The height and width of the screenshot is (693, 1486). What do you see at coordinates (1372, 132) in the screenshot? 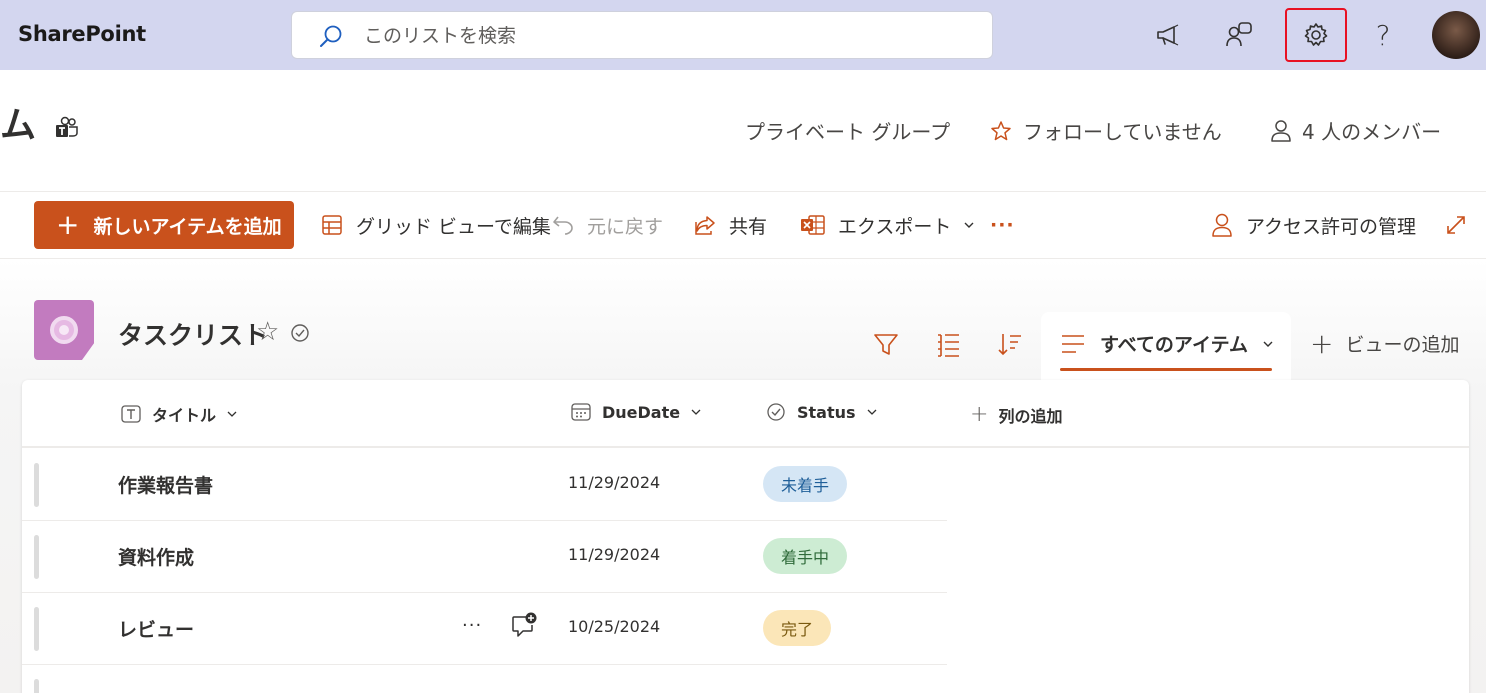
I see `members-label: 4 人のメンバー` at bounding box center [1372, 132].